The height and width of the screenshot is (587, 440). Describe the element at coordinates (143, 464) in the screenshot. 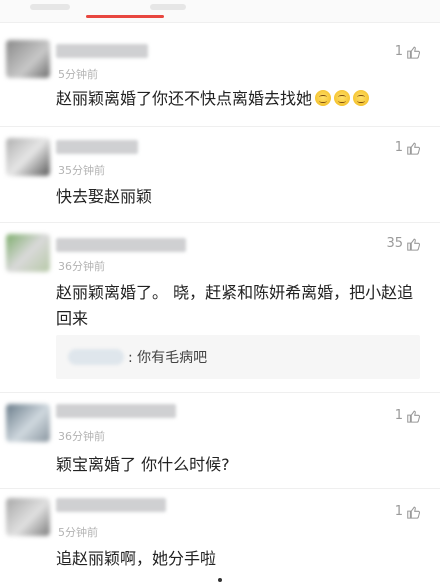

I see `comment-text: 颖宝离婚了 你什么时候?` at that location.